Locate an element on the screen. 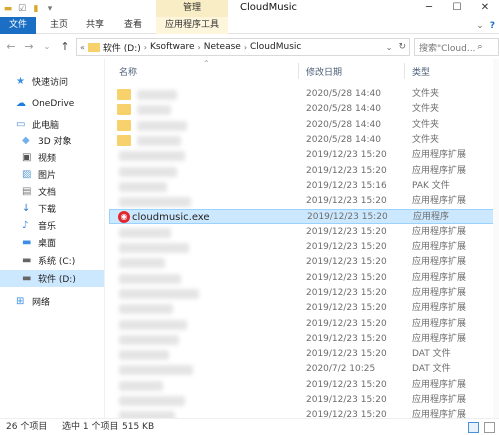 Image resolution: width=499 pixels, height=435 pixels. ribbon-tabs: 文件 主页 共享 查看 应用程序工具 ⌄ ? is located at coordinates (249, 25).